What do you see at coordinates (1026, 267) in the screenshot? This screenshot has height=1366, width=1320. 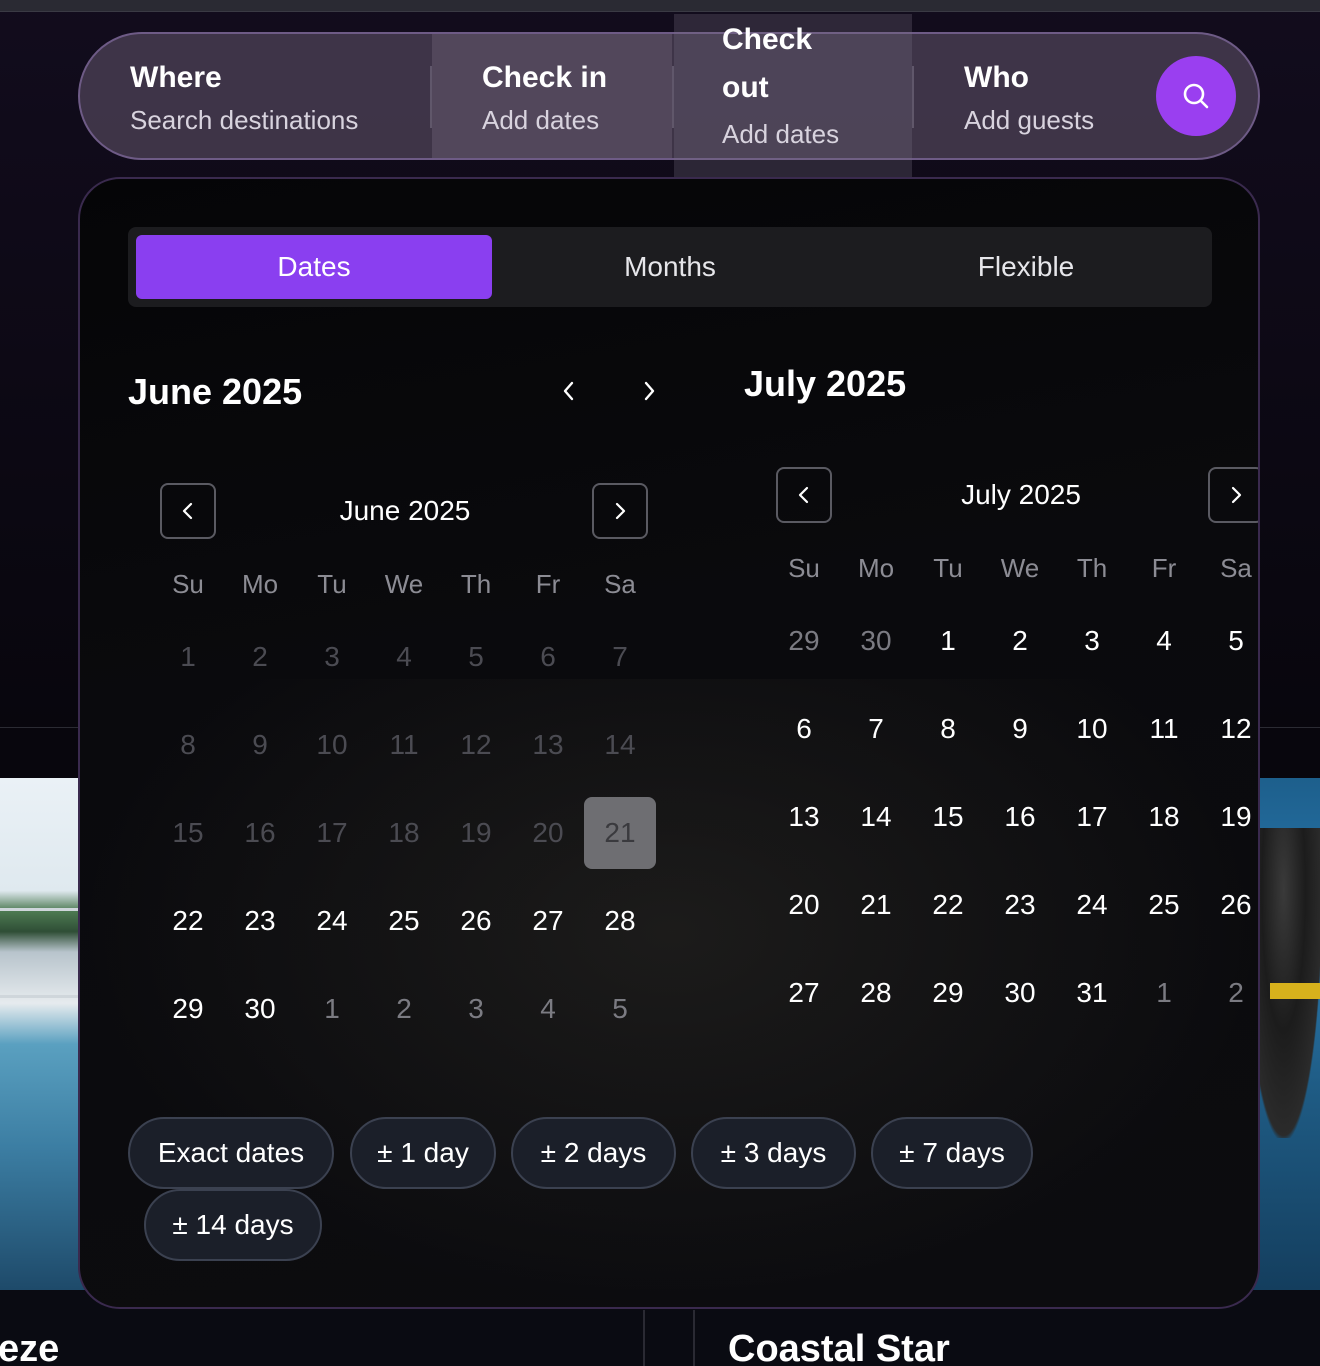 I see `tab-flexible: Flexible` at bounding box center [1026, 267].